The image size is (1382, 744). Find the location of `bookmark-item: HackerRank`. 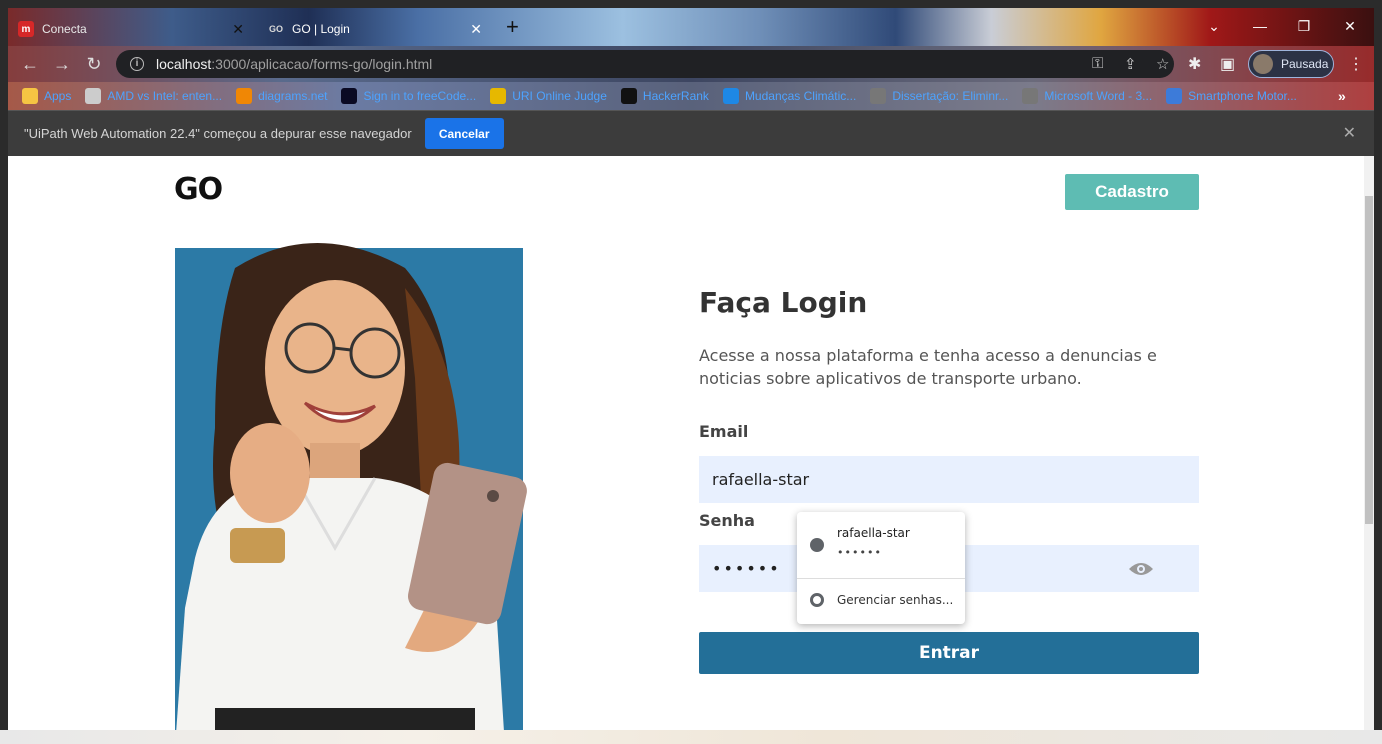

bookmark-item: HackerRank is located at coordinates (664, 96).